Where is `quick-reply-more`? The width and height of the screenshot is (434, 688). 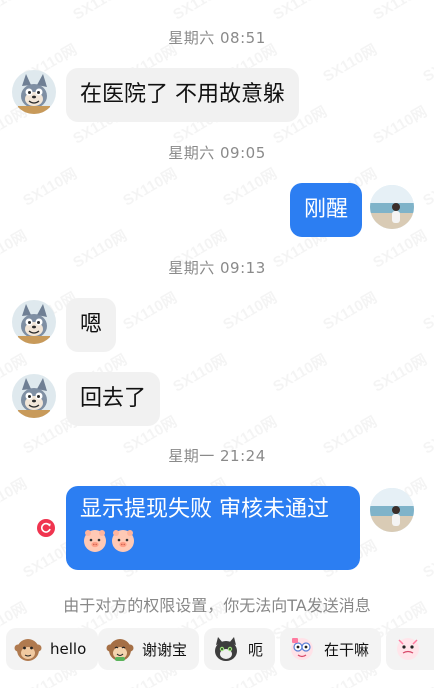
quick-reply-more is located at coordinates (410, 649).